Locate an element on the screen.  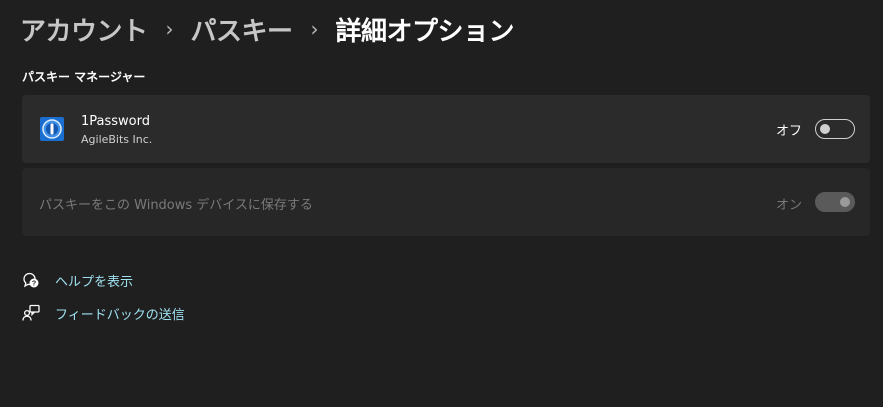
feedback-link-text: フィードバックの送信 is located at coordinates (120, 313).